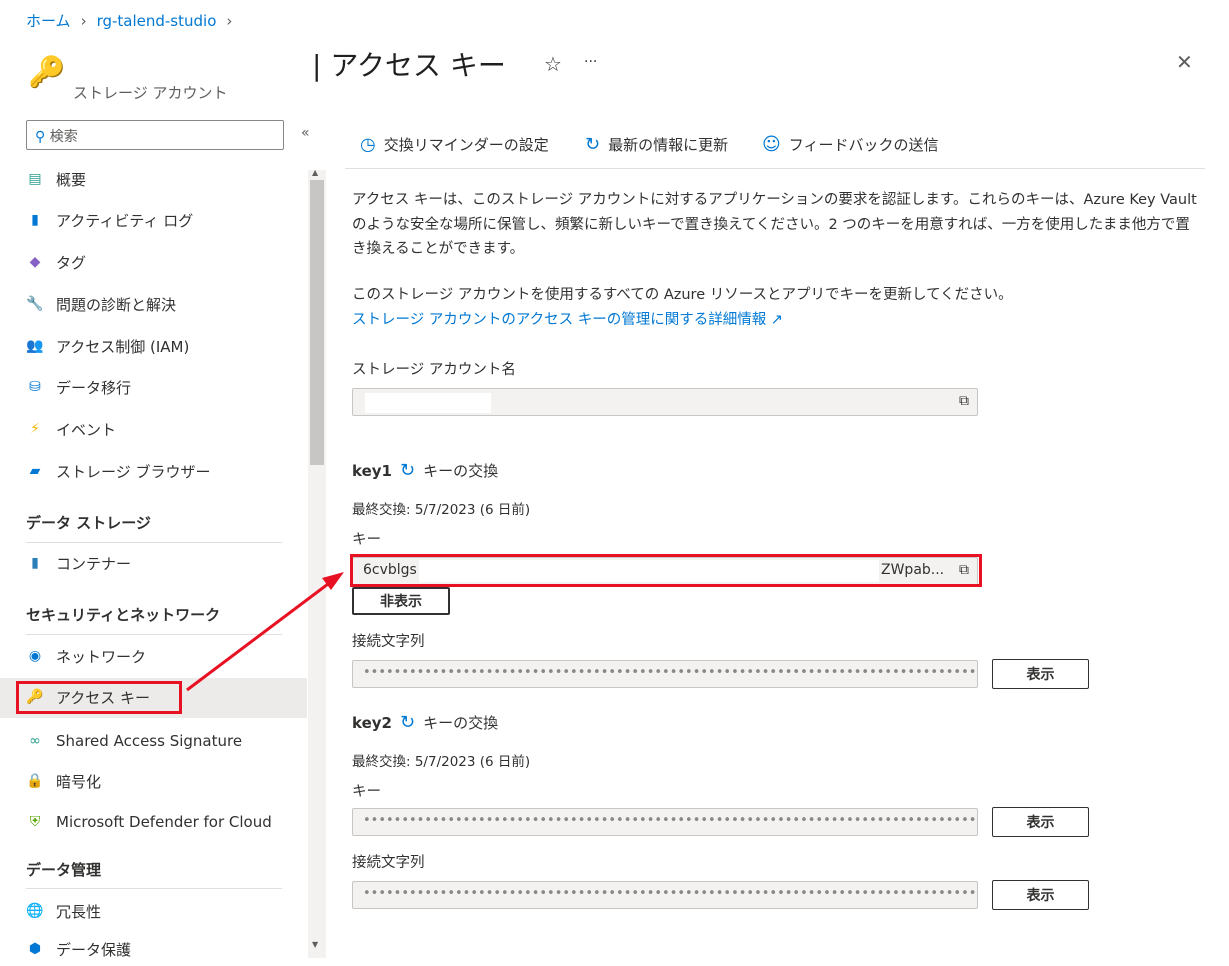 This screenshot has width=1229, height=966. What do you see at coordinates (265, 632) in the screenshot?
I see `annotation-arrow` at bounding box center [265, 632].